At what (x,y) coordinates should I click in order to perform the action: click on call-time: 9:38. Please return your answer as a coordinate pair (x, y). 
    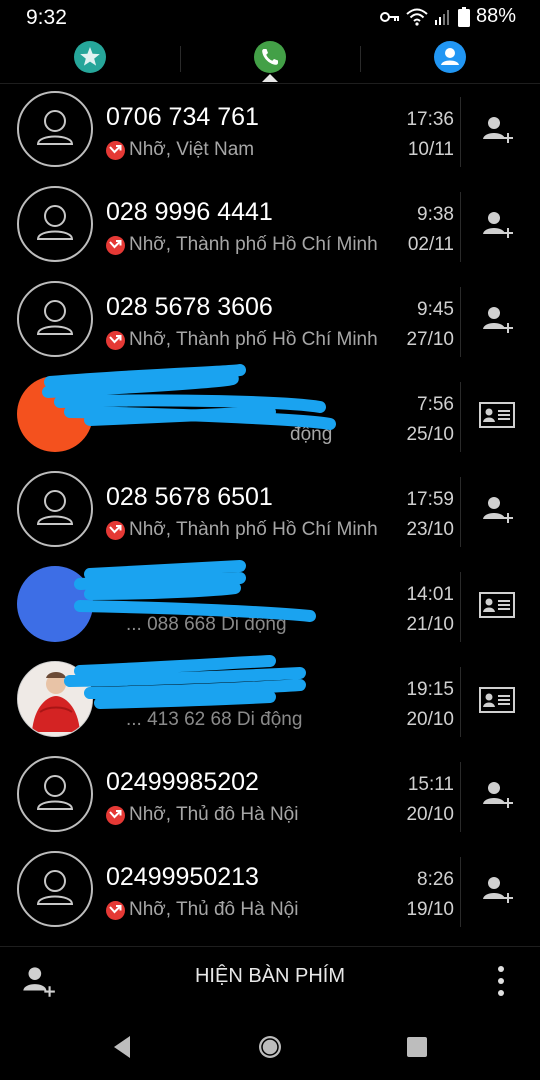
    Looking at the image, I should click on (435, 214).